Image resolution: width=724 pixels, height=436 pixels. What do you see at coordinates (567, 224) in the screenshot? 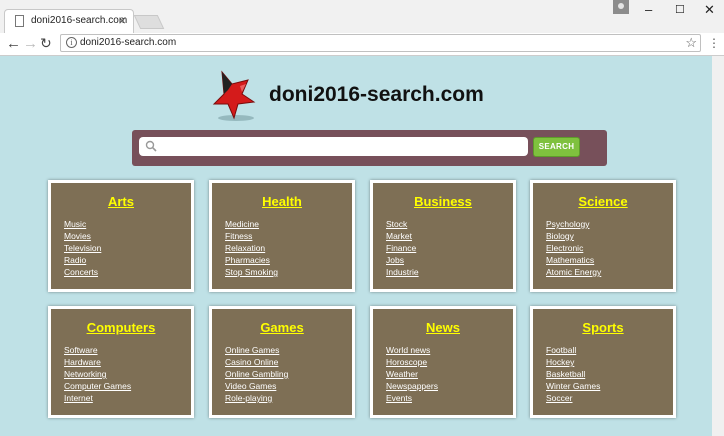
I see `category-link: Psychology` at bounding box center [567, 224].